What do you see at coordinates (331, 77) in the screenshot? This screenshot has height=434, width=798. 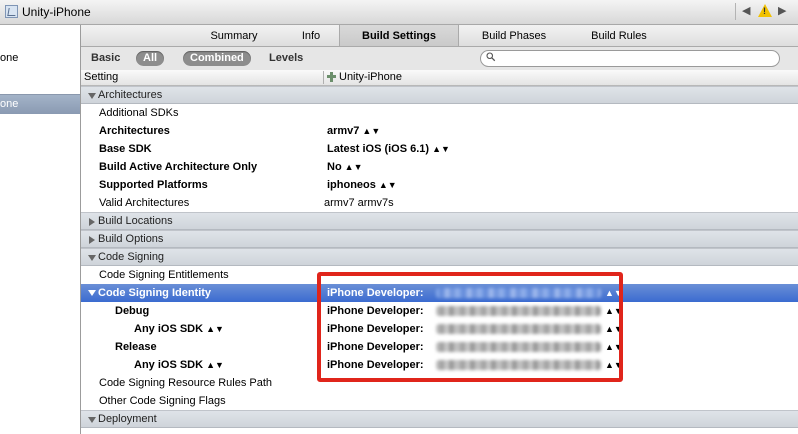 I see `target-icon` at bounding box center [331, 77].